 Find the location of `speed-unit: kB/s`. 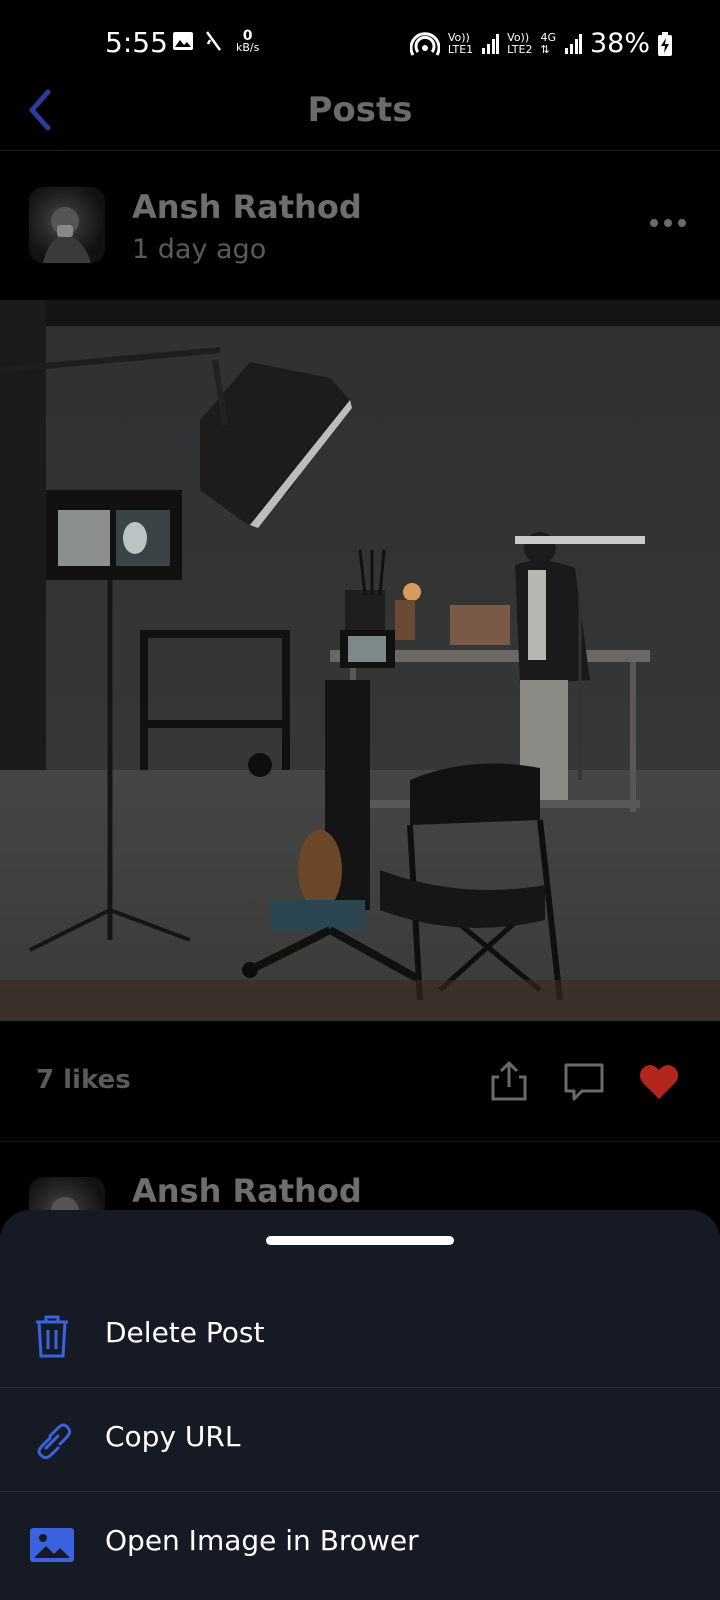

speed-unit: kB/s is located at coordinates (248, 47).